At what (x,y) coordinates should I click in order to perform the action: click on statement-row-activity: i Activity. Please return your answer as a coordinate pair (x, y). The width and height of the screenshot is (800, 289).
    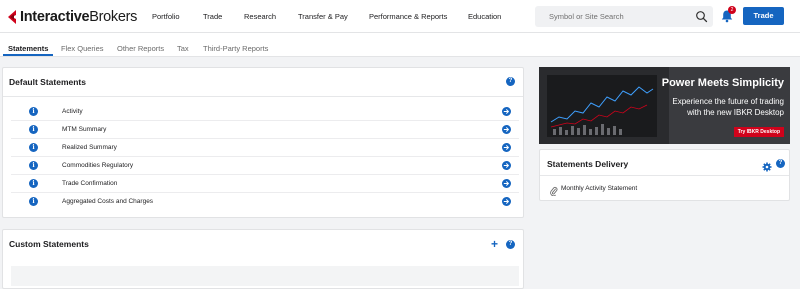
    Looking at the image, I should click on (265, 112).